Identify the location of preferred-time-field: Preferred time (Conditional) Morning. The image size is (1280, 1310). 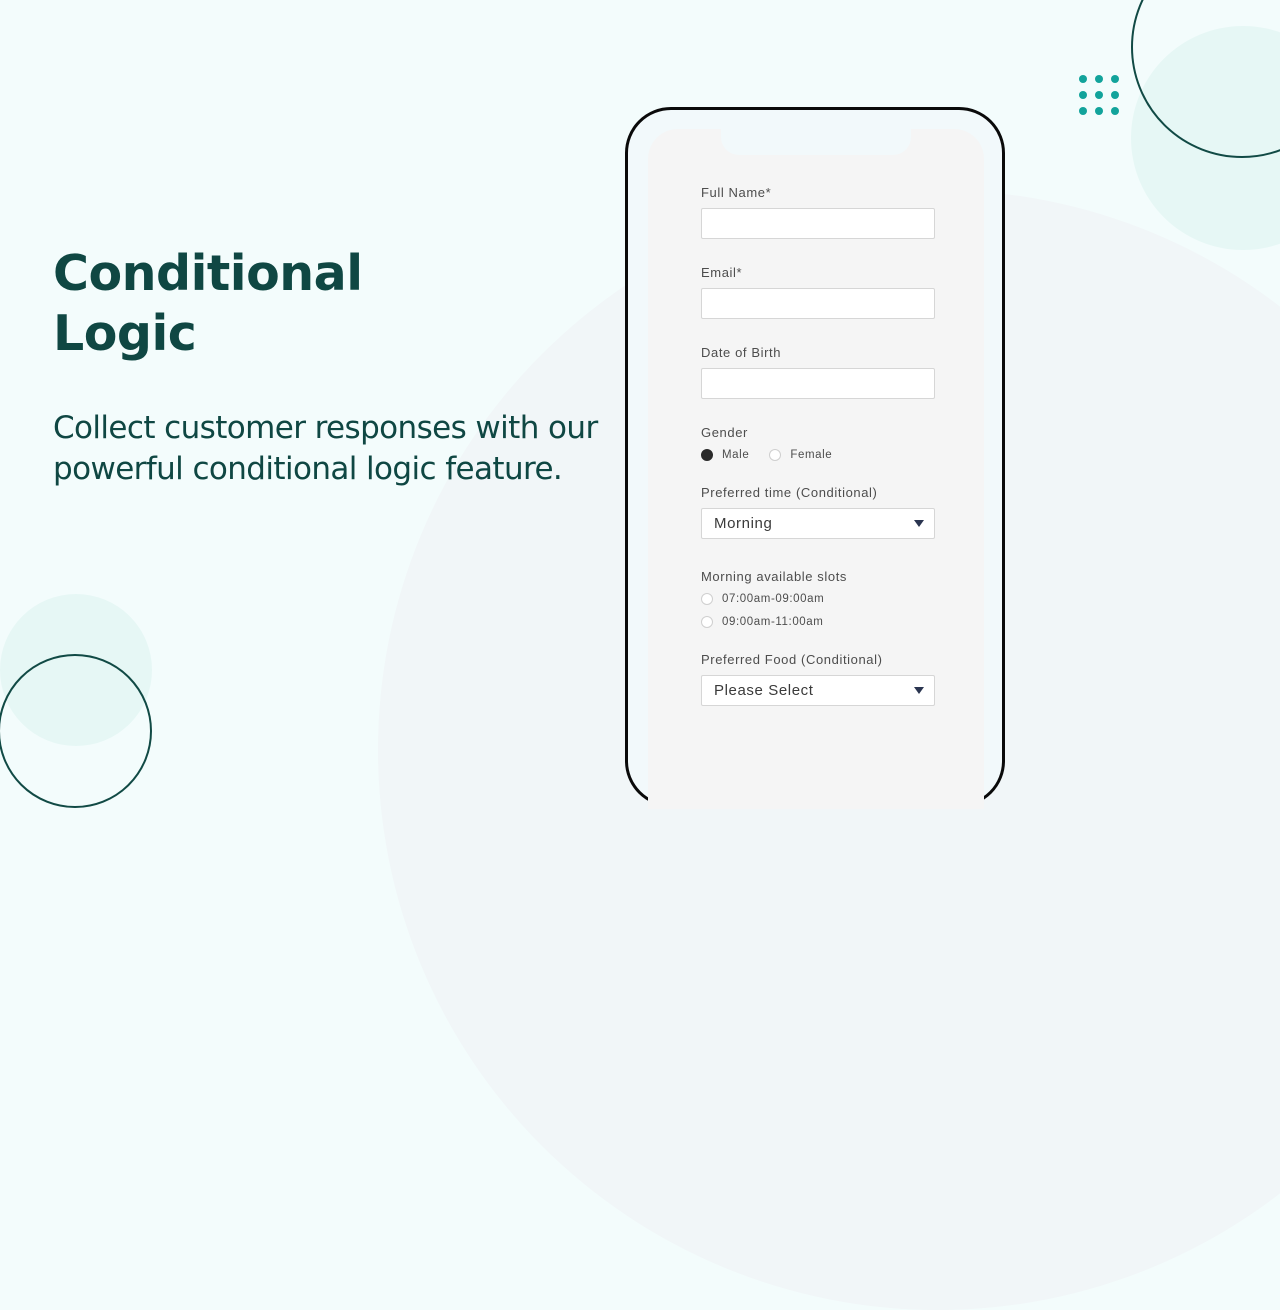
(818, 512).